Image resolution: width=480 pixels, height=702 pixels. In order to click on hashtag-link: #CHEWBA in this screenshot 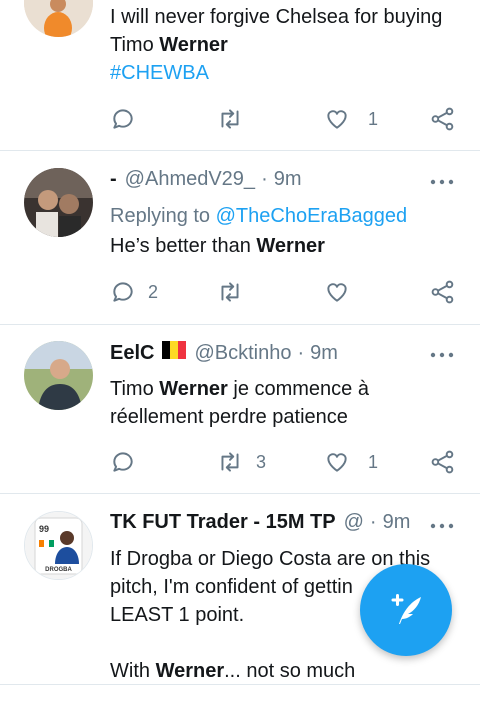, I will do `click(159, 73)`.